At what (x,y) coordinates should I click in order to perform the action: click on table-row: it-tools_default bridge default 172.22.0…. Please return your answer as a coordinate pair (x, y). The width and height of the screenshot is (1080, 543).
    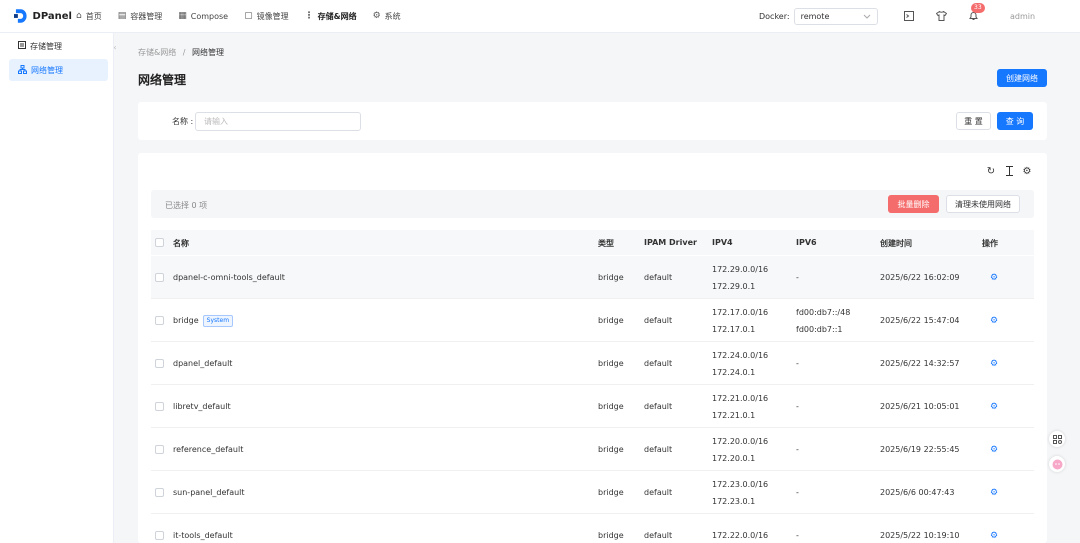
    Looking at the image, I should click on (592, 528).